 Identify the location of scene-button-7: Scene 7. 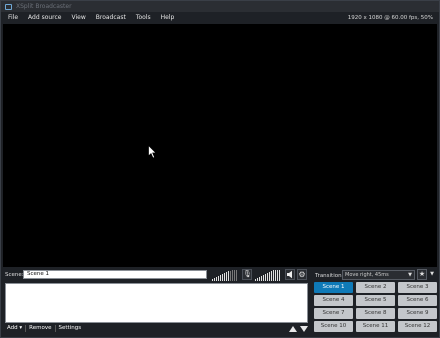
(333, 313).